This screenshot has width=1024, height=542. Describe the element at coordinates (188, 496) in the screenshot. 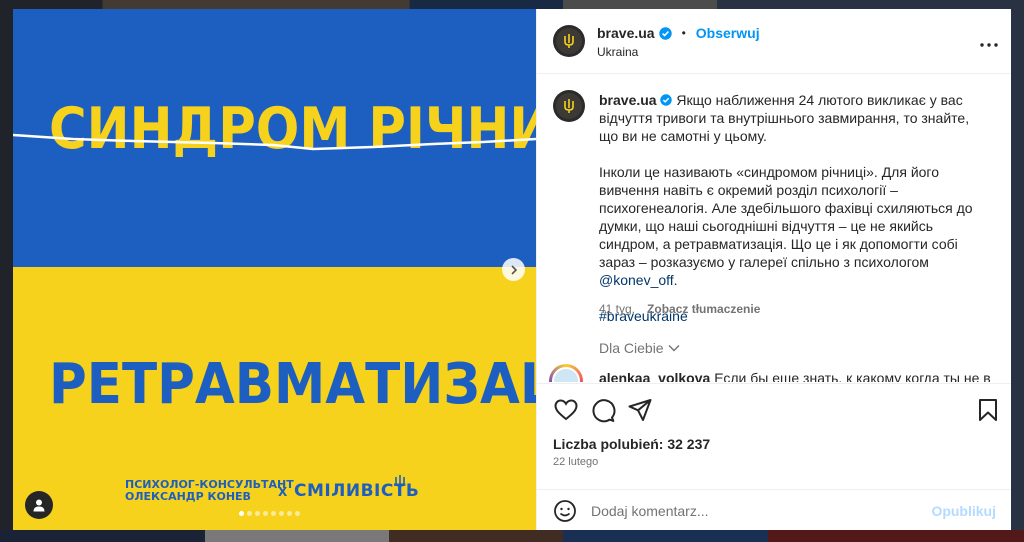

I see `credit-line-2: ОЛЕКСАНДР КОНЕВ` at that location.